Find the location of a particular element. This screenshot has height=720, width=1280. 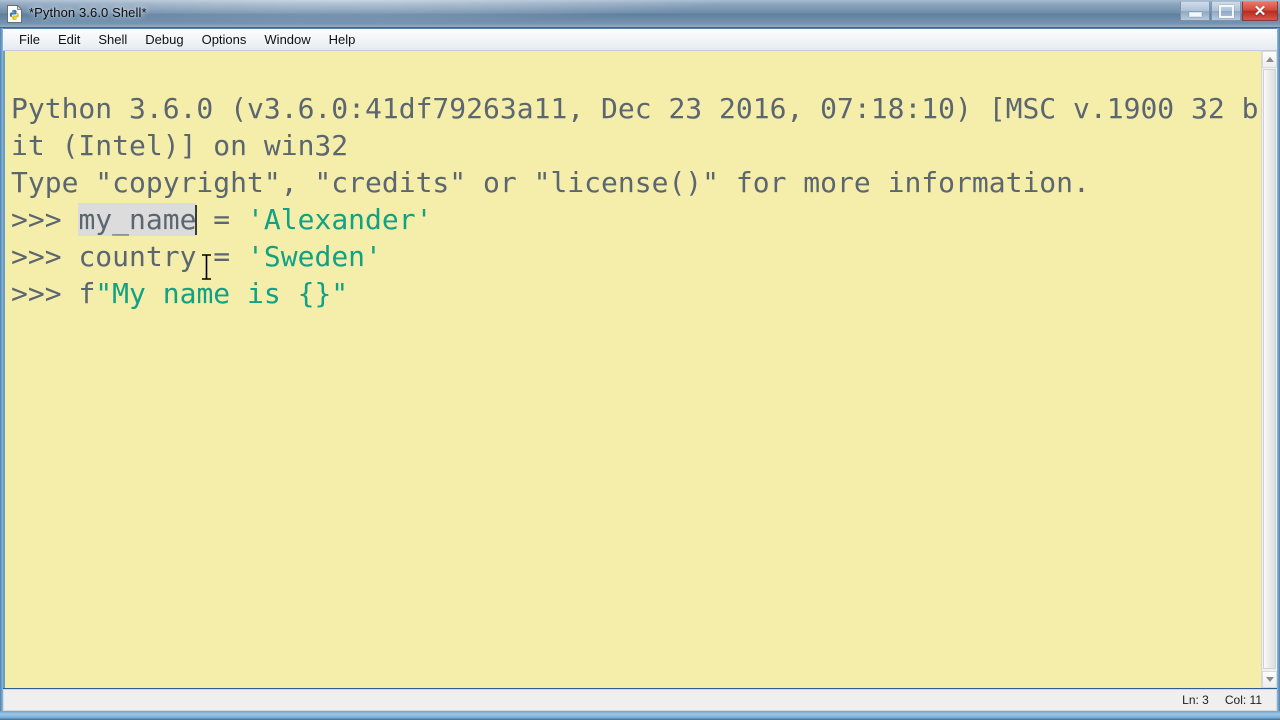

python-idle-icon is located at coordinates (15, 13).